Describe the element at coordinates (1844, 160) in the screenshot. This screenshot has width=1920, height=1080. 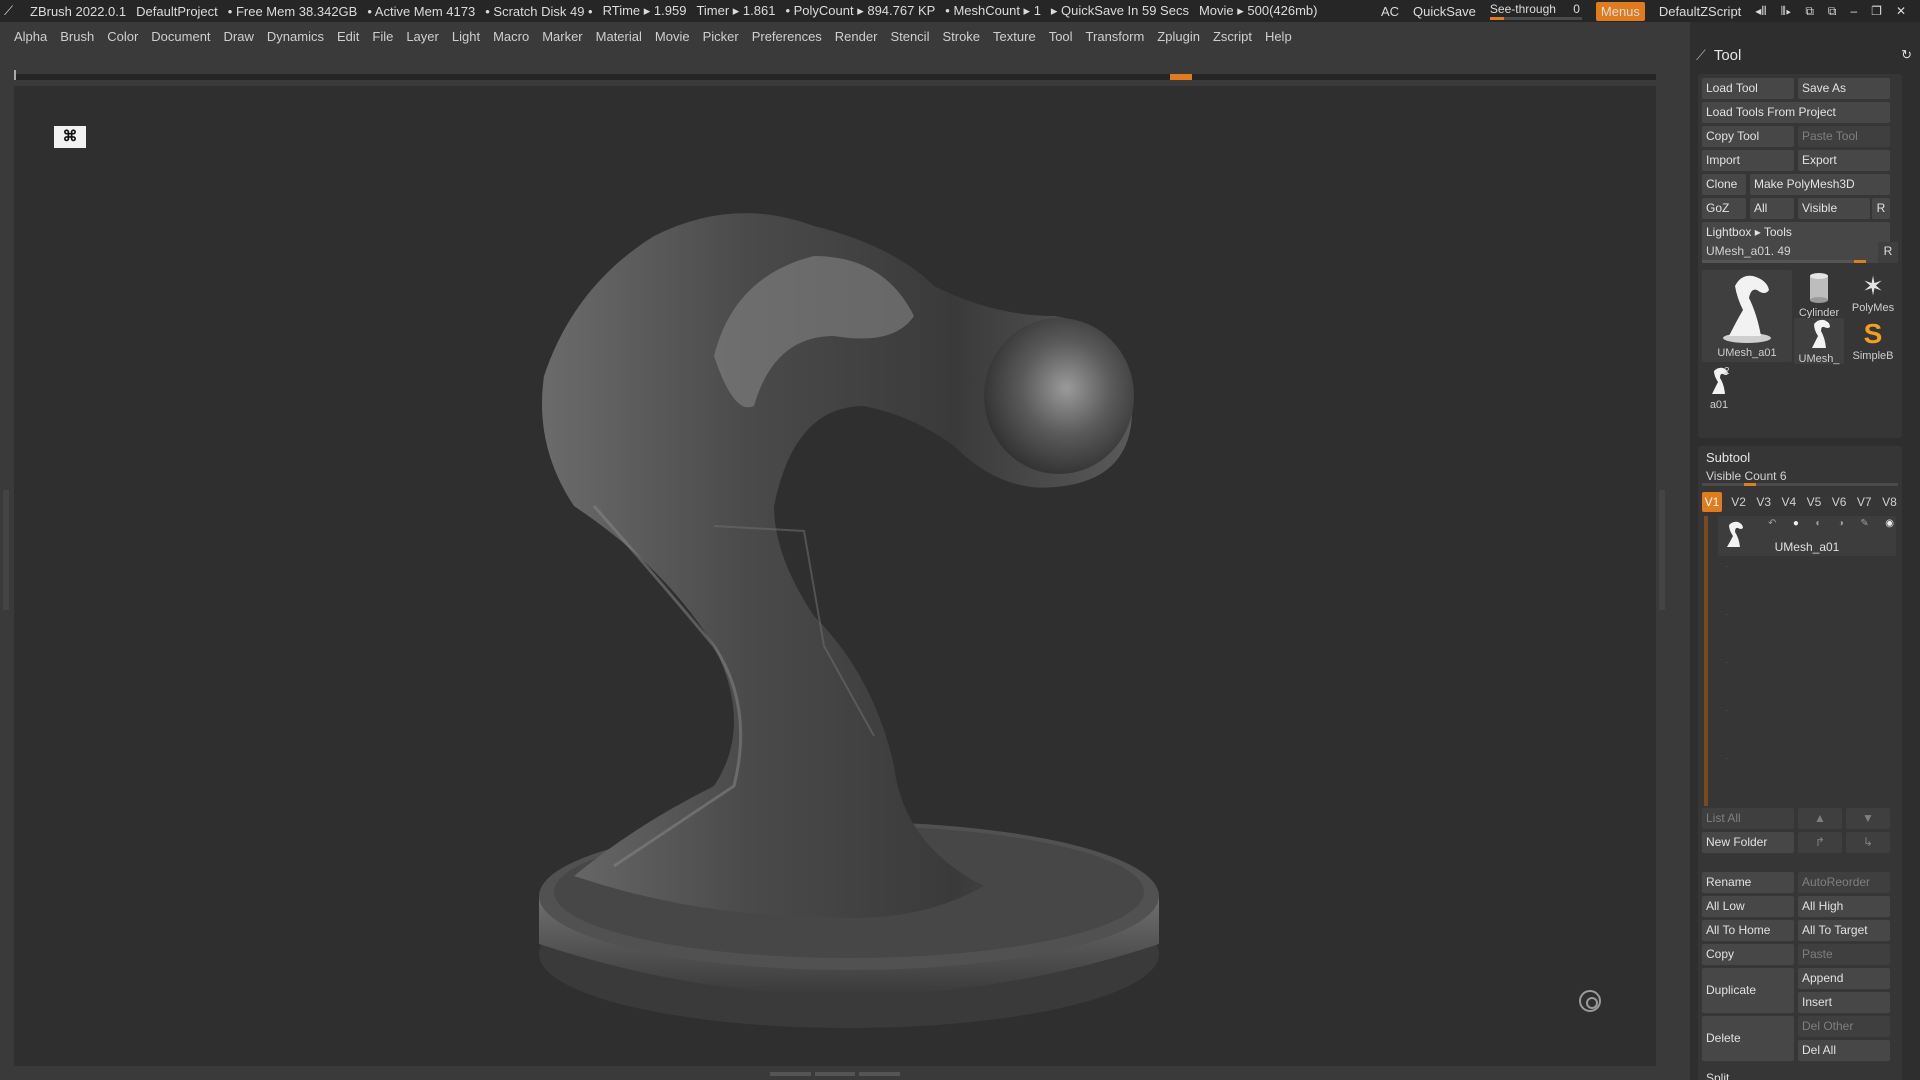
I see `export-button: Export` at that location.